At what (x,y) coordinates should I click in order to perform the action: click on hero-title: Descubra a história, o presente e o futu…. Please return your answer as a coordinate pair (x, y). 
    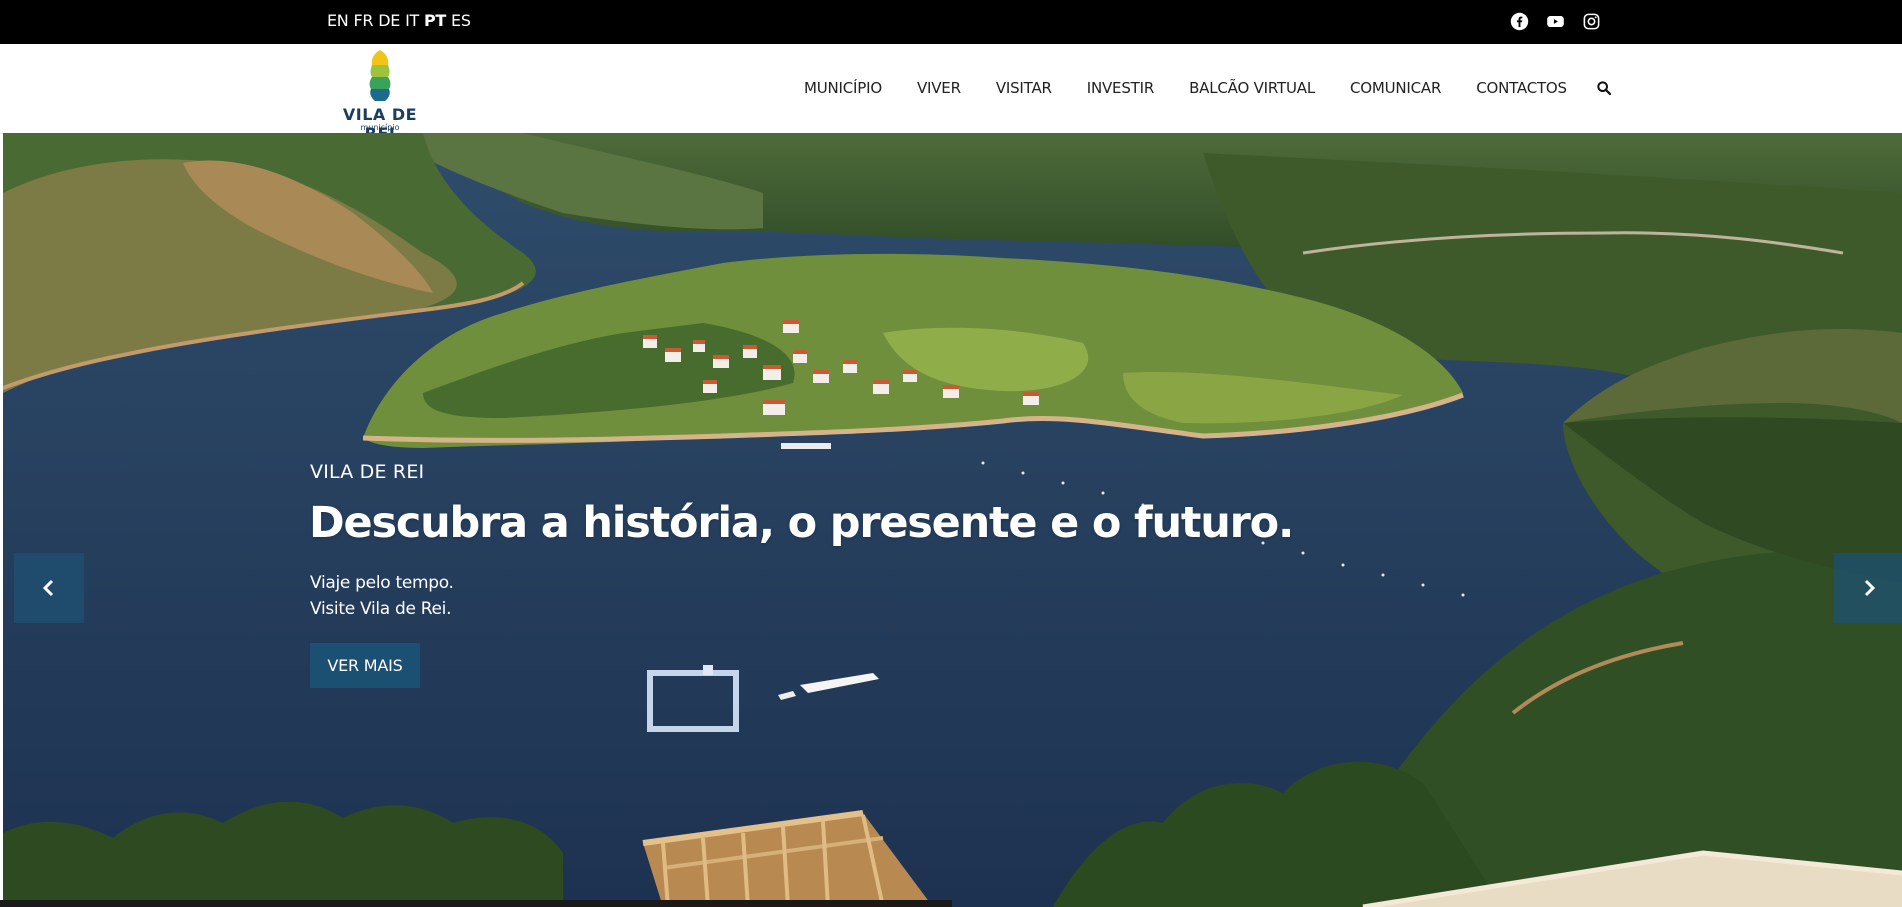
    Looking at the image, I should click on (801, 523).